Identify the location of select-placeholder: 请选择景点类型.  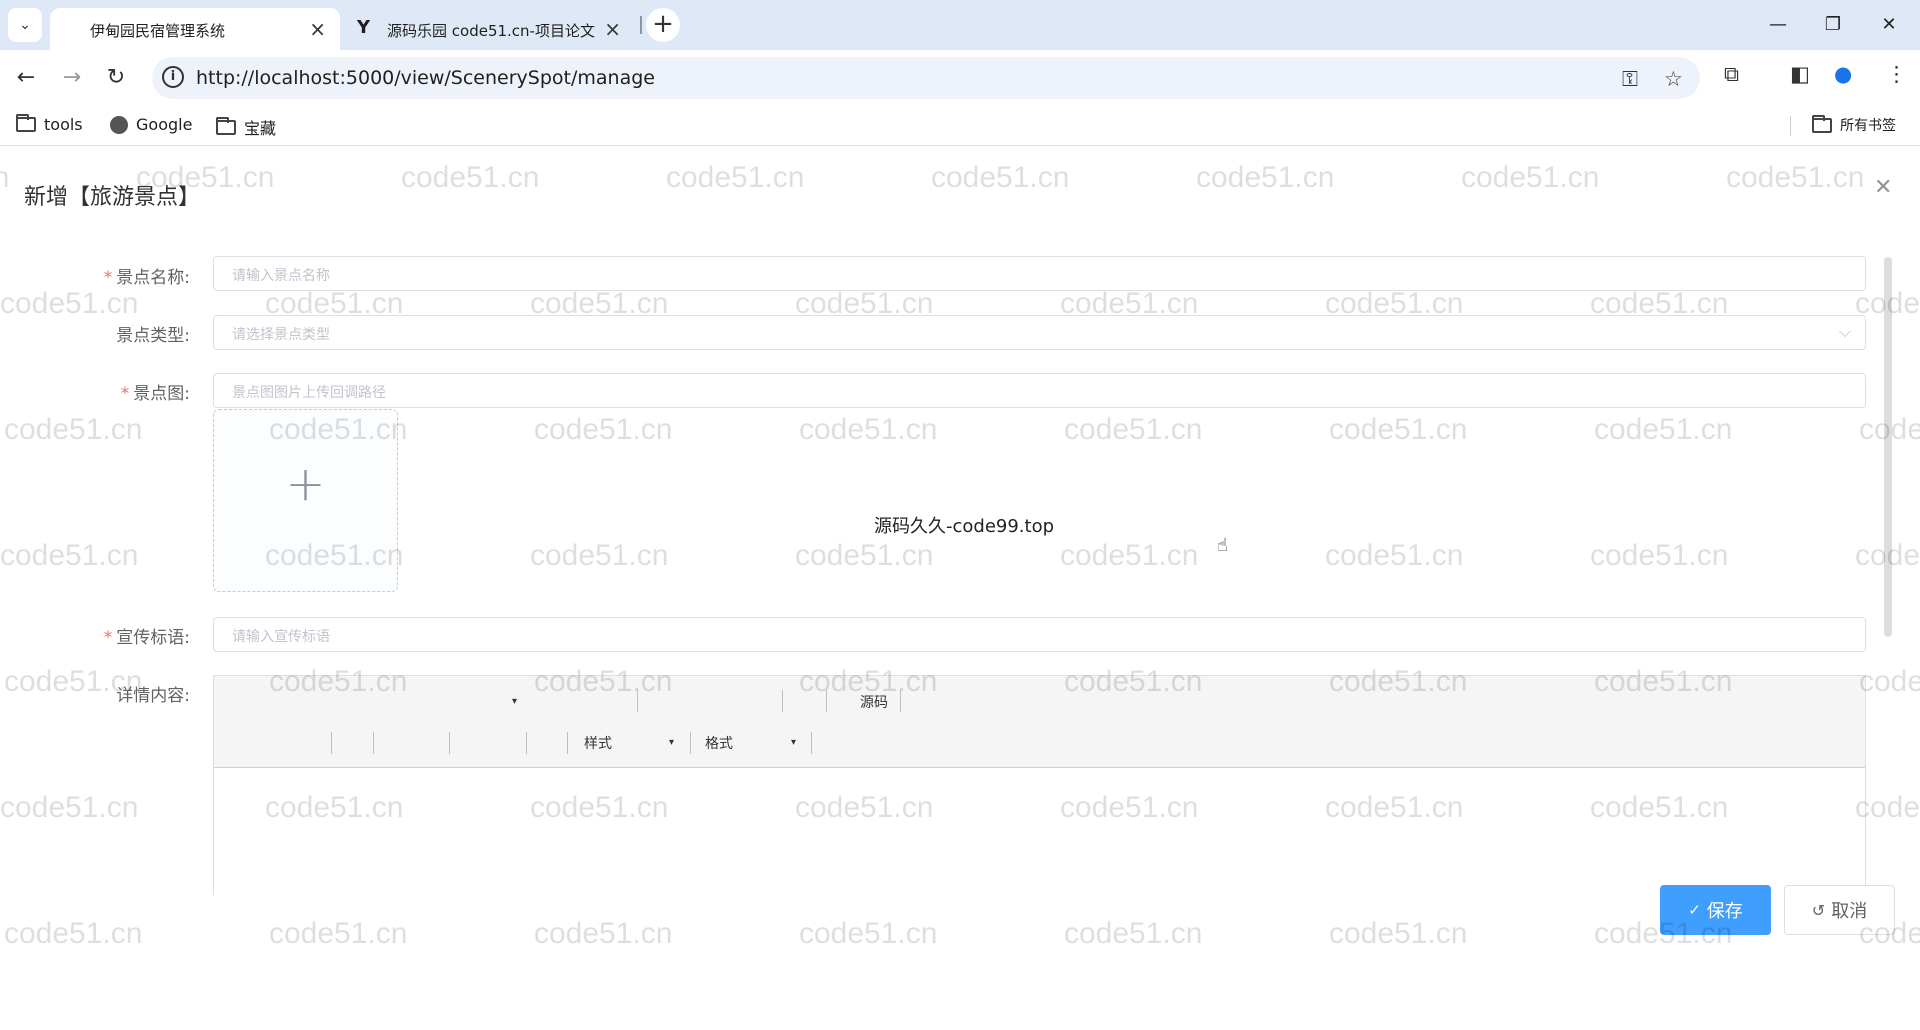
(281, 335).